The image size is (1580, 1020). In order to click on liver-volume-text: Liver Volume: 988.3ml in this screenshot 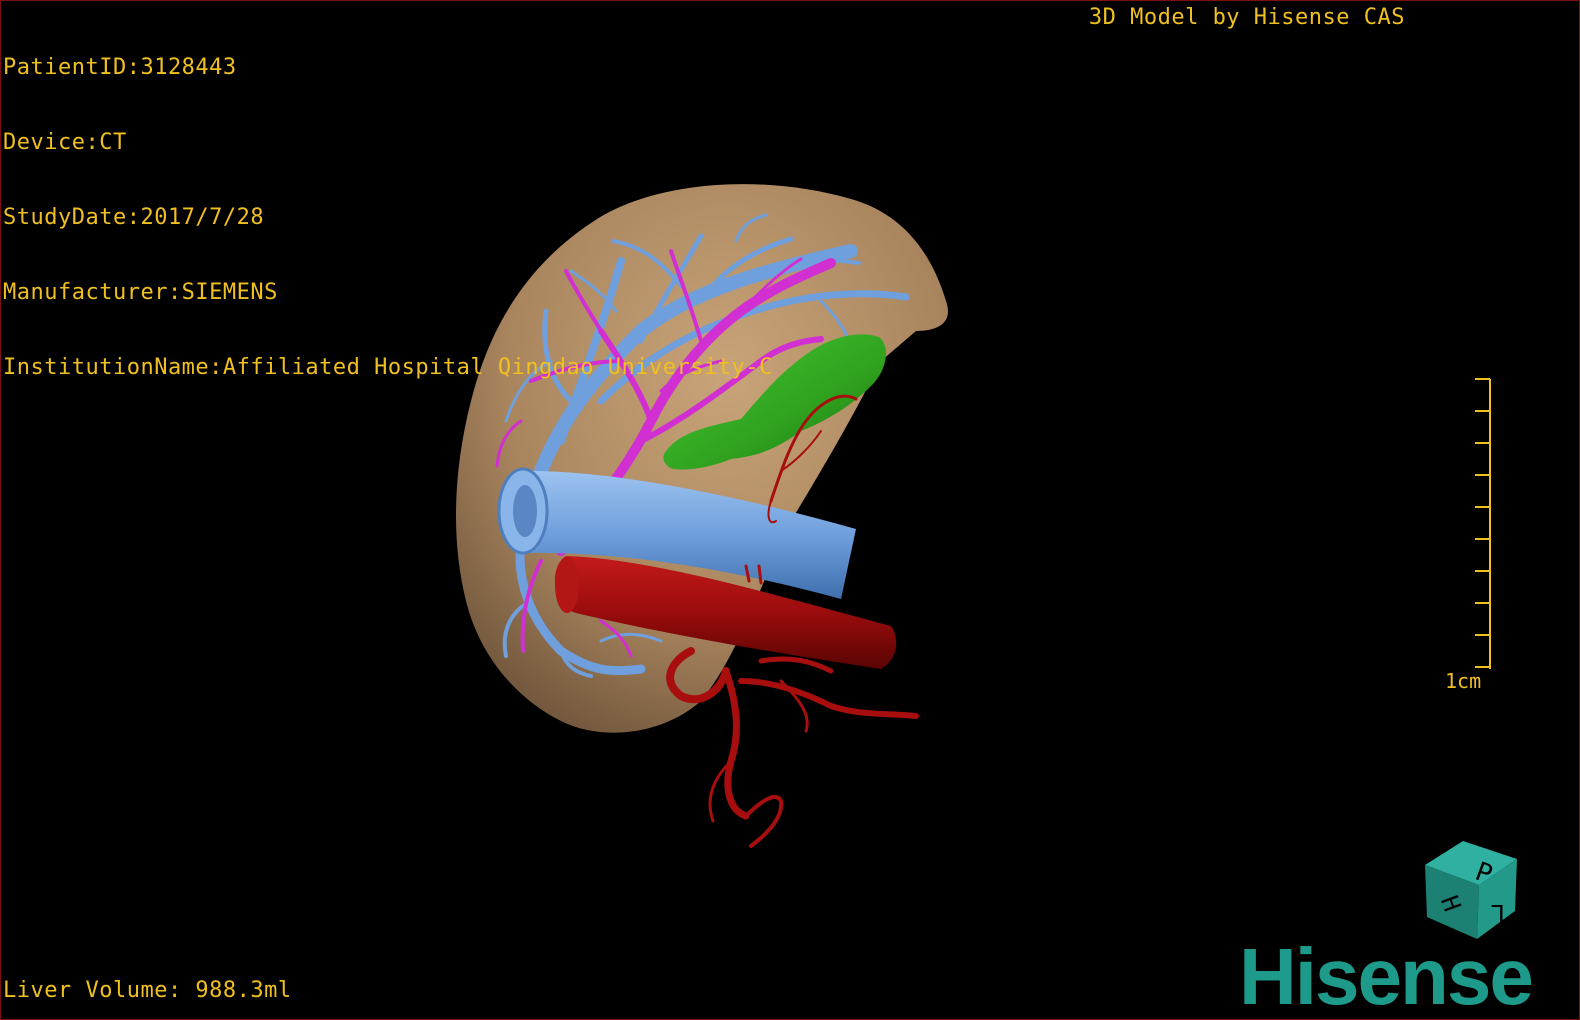, I will do `click(147, 990)`.